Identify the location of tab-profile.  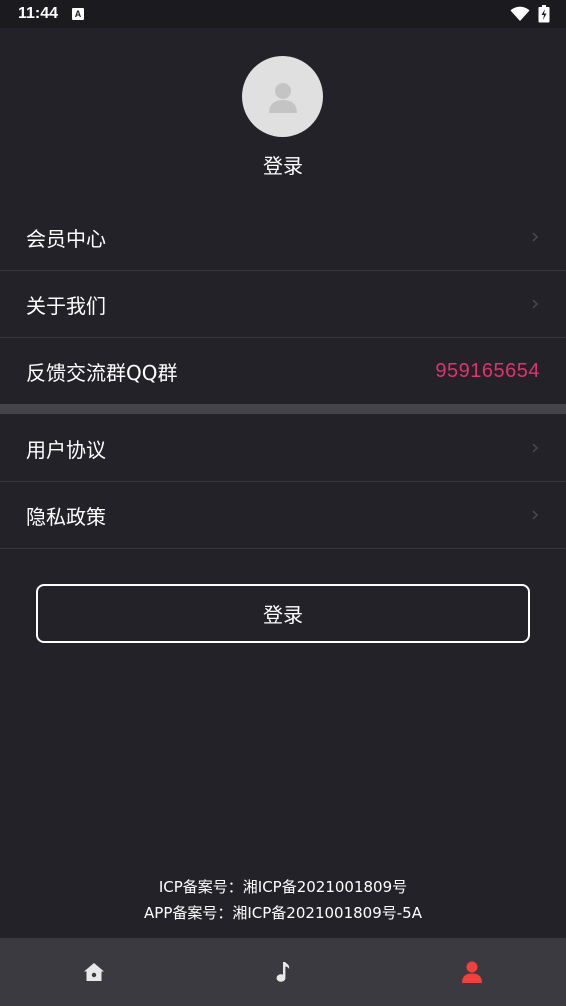
(471, 972).